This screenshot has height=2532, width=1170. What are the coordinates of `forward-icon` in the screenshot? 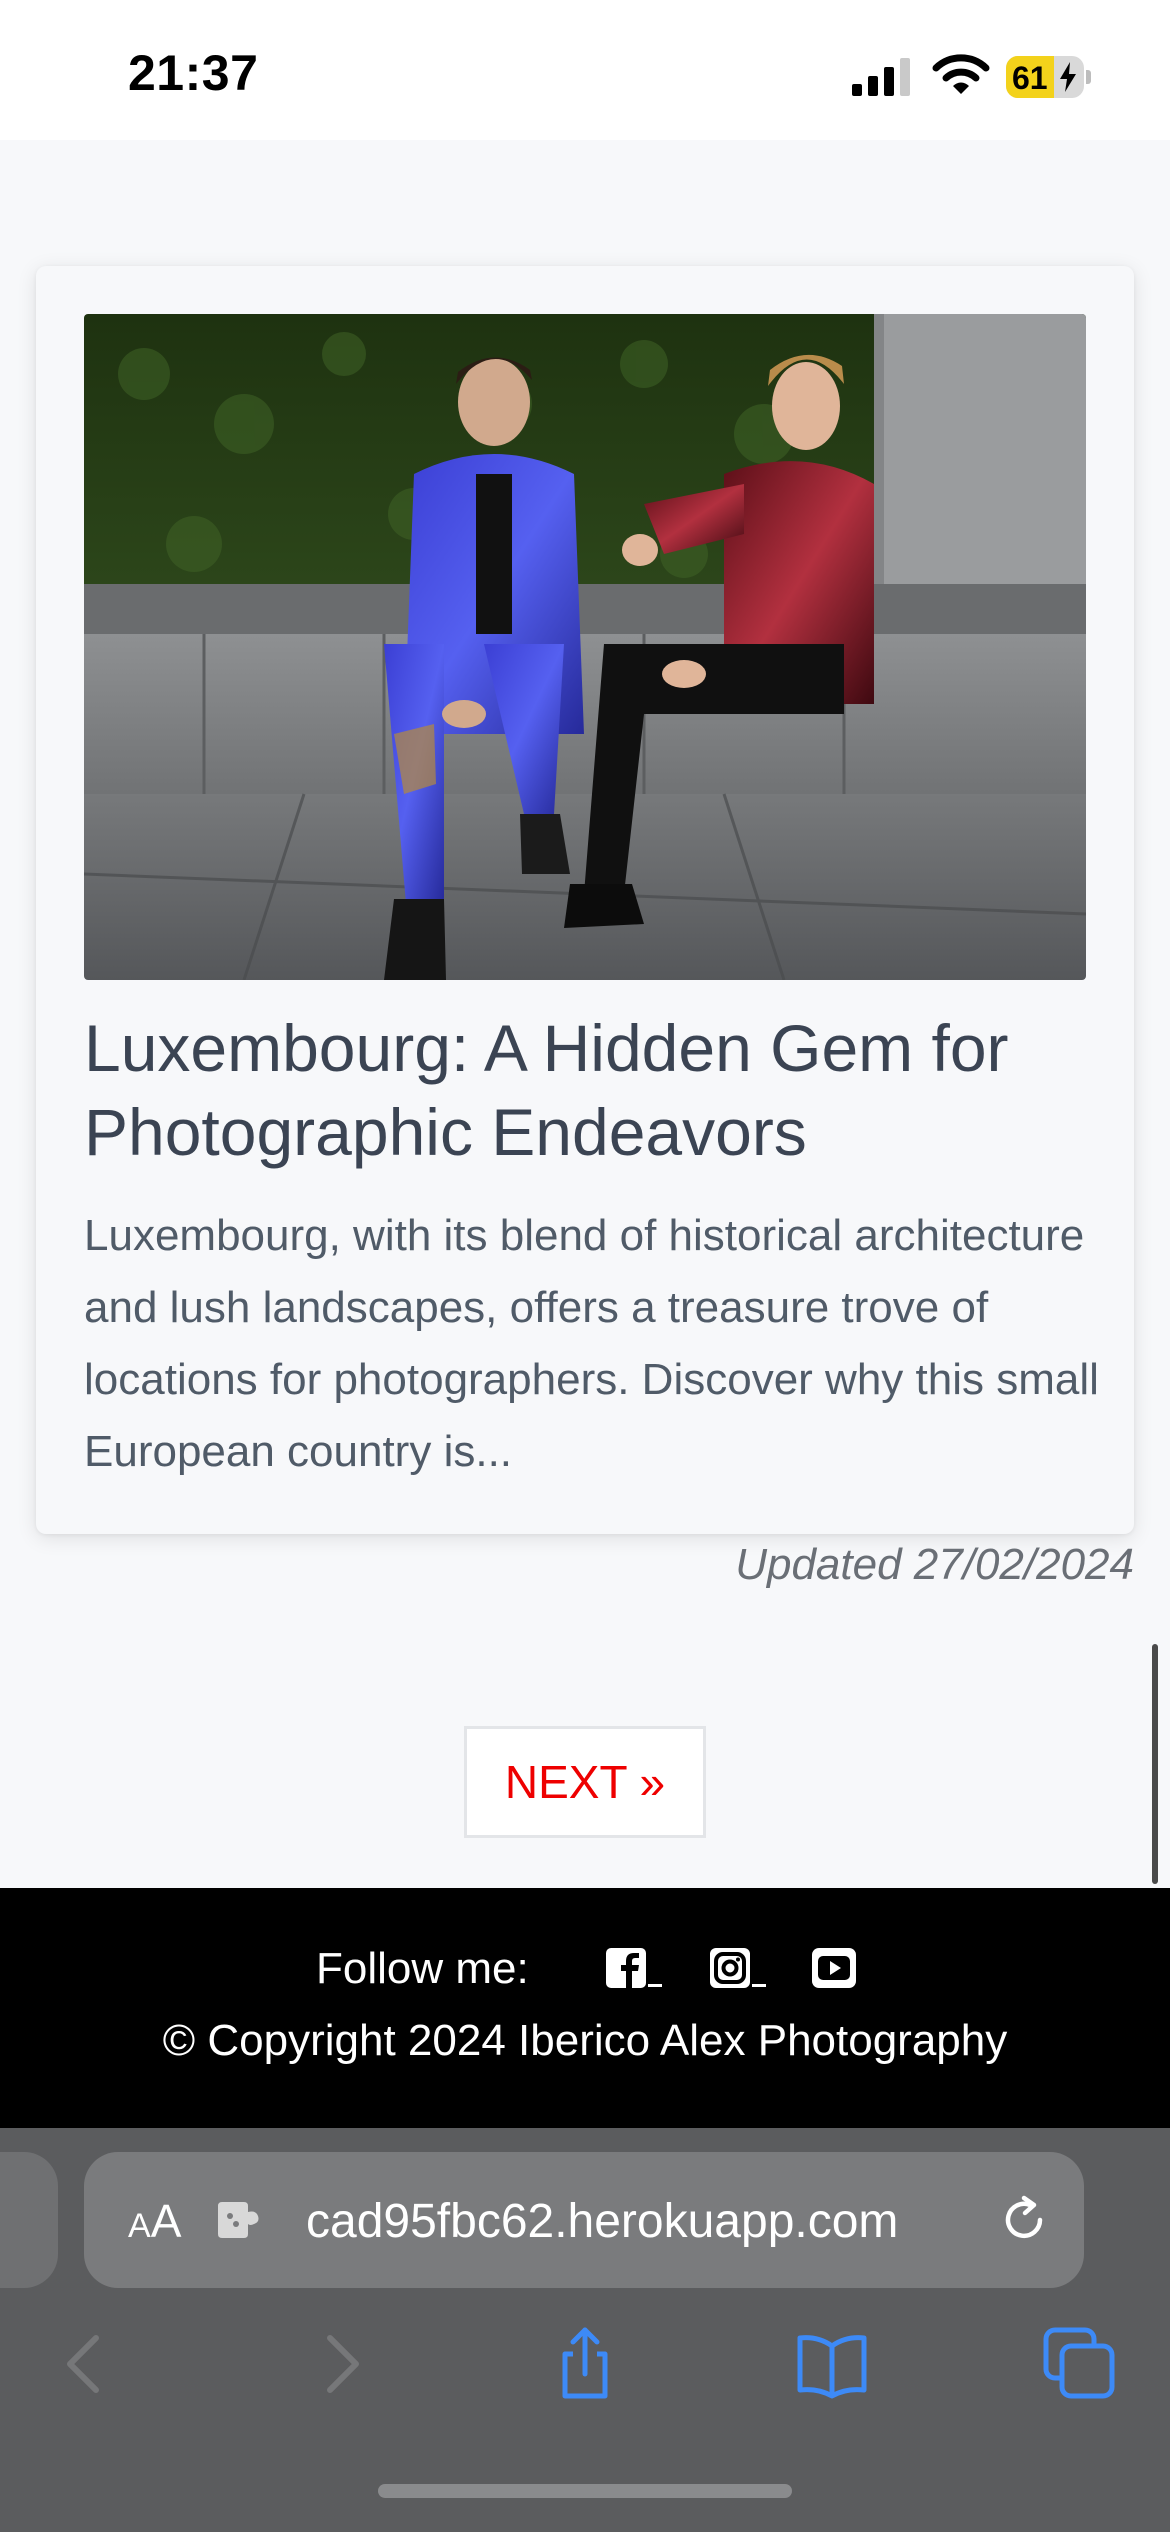 It's located at (340, 2364).